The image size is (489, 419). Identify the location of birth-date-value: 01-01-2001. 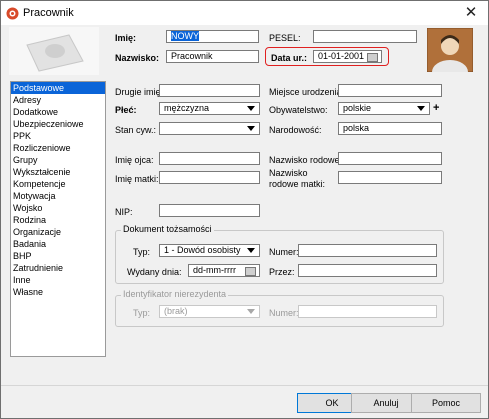
(341, 56).